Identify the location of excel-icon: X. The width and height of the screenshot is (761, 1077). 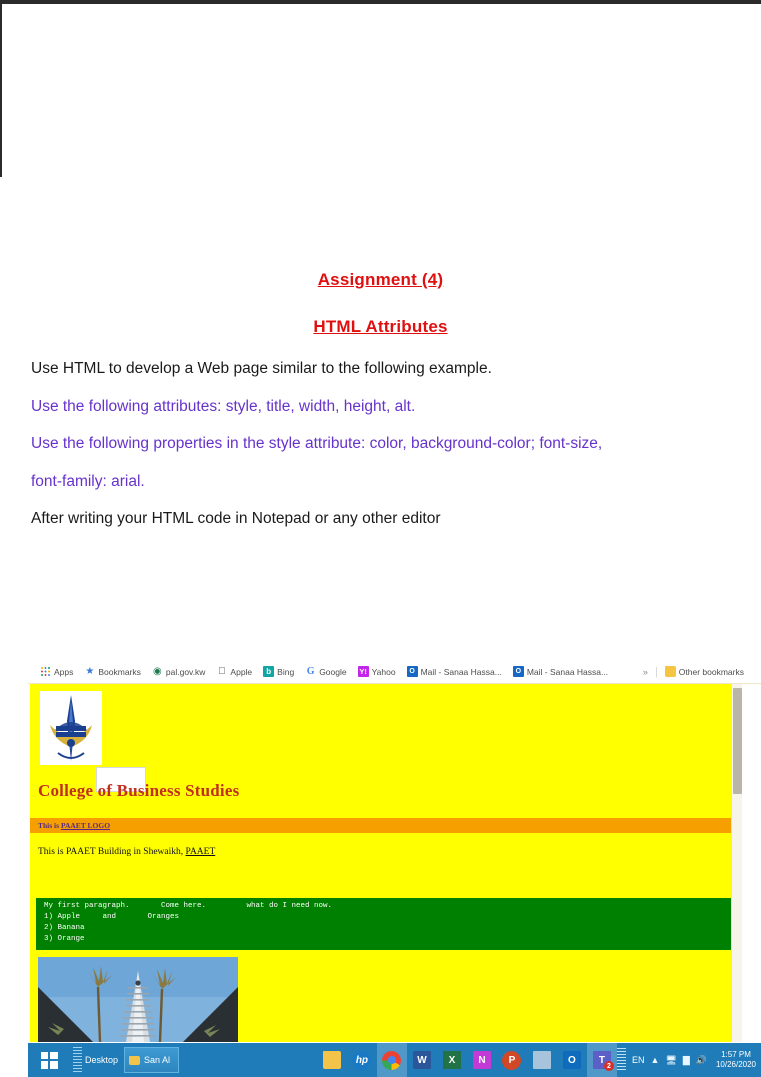
(451, 1060).